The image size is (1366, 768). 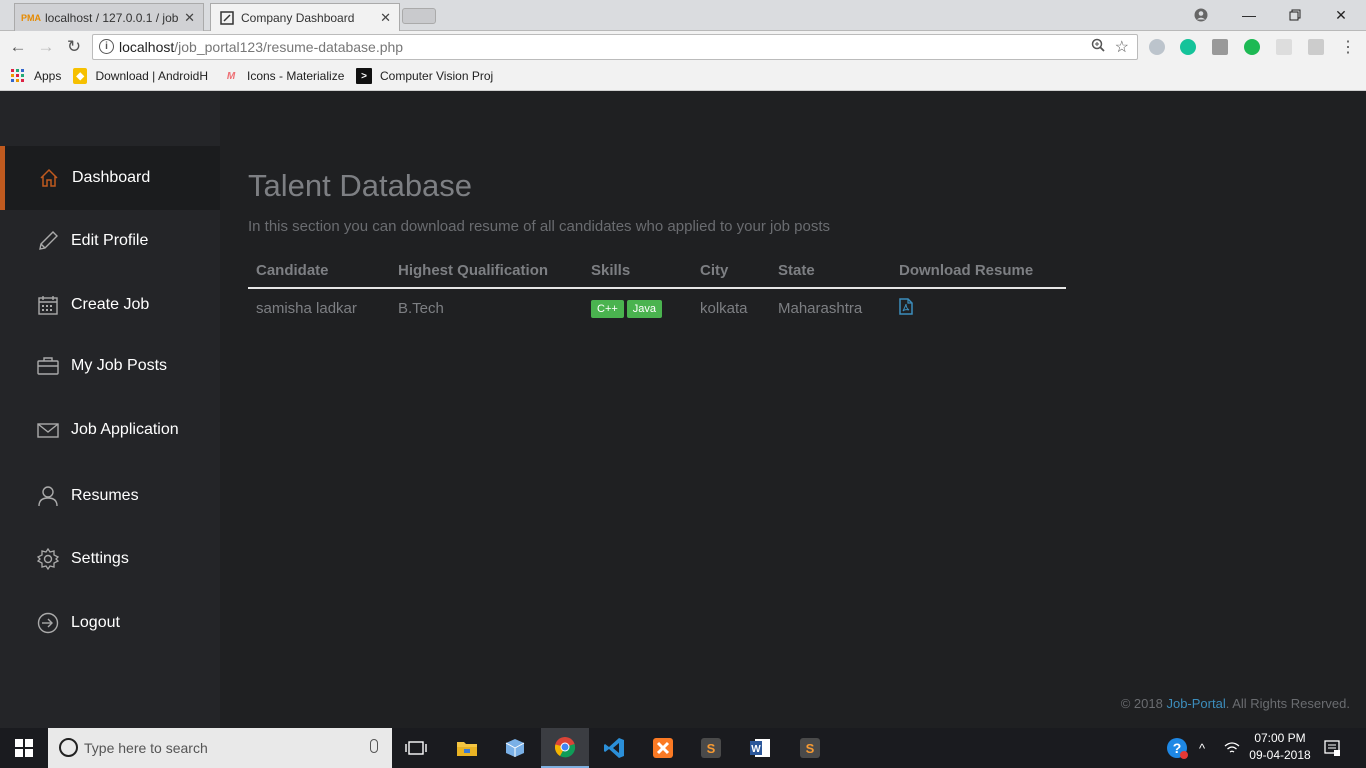 I want to click on gear-icon, so click(x=48, y=559).